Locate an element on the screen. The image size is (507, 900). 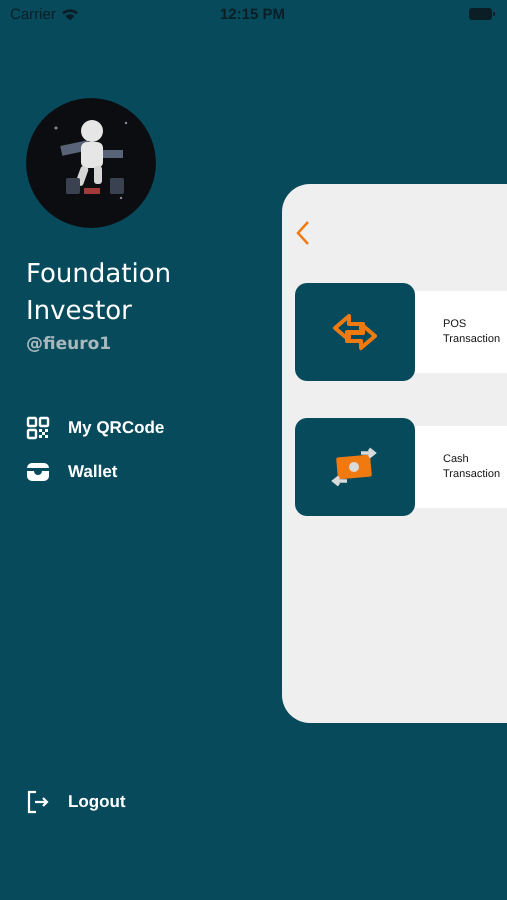
exchange-arrows-icon is located at coordinates (355, 332).